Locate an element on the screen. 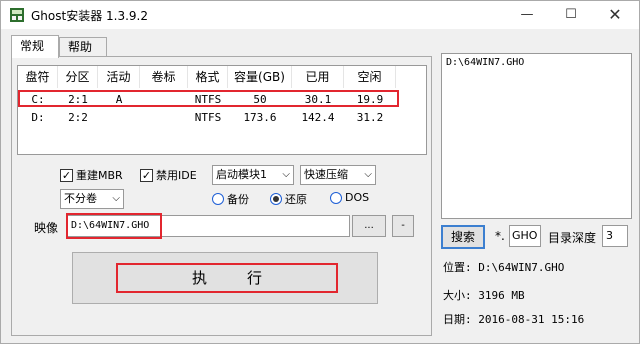  column-header-partition: 分区 is located at coordinates (78, 77).